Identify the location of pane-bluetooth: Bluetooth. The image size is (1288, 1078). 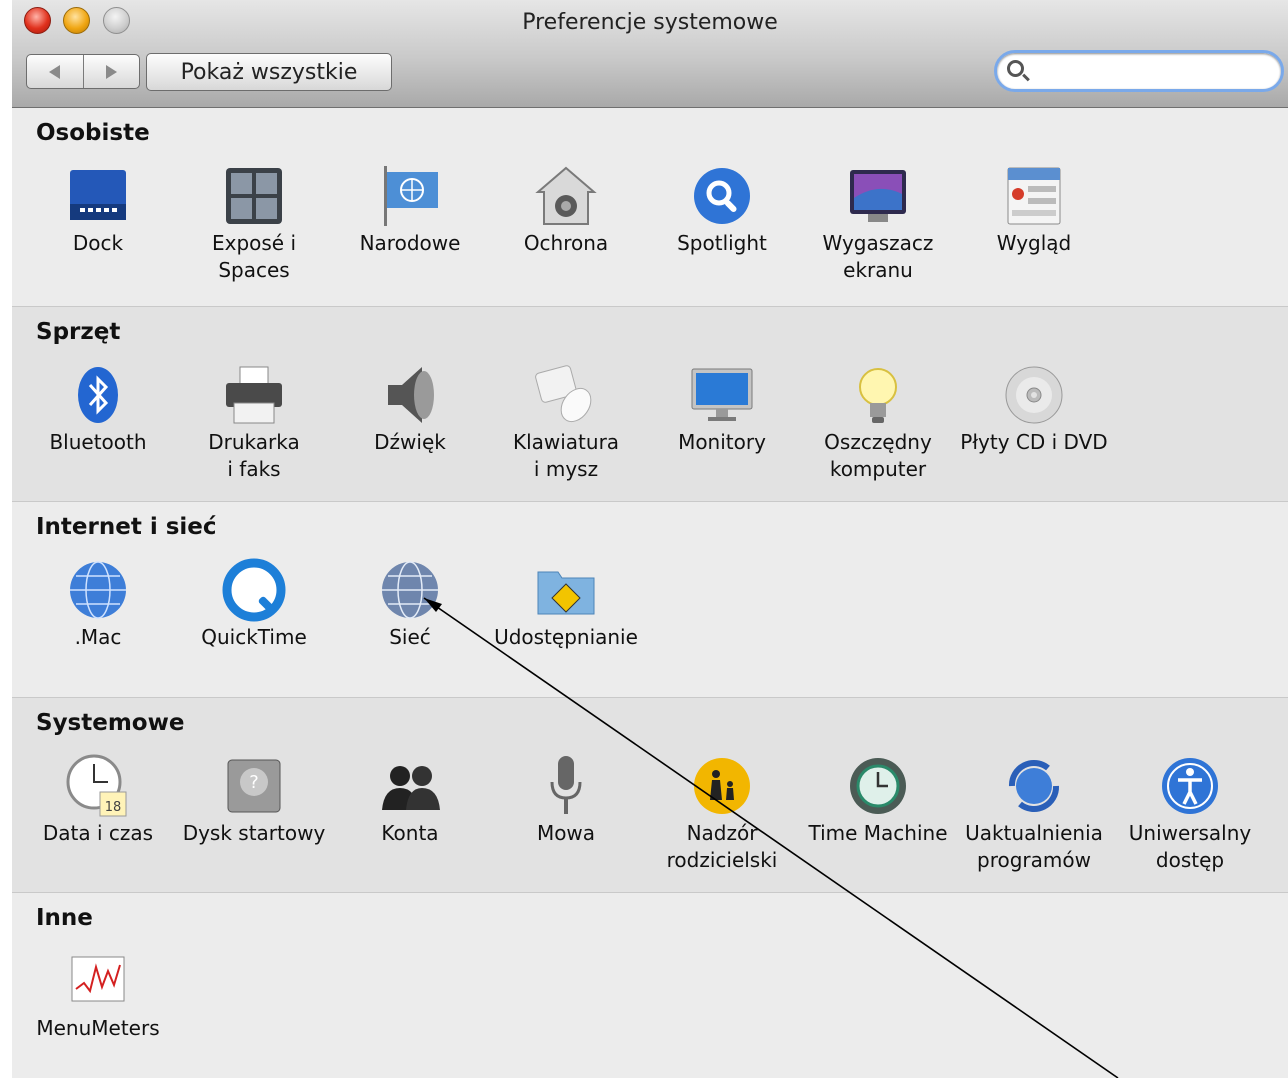
(98, 409).